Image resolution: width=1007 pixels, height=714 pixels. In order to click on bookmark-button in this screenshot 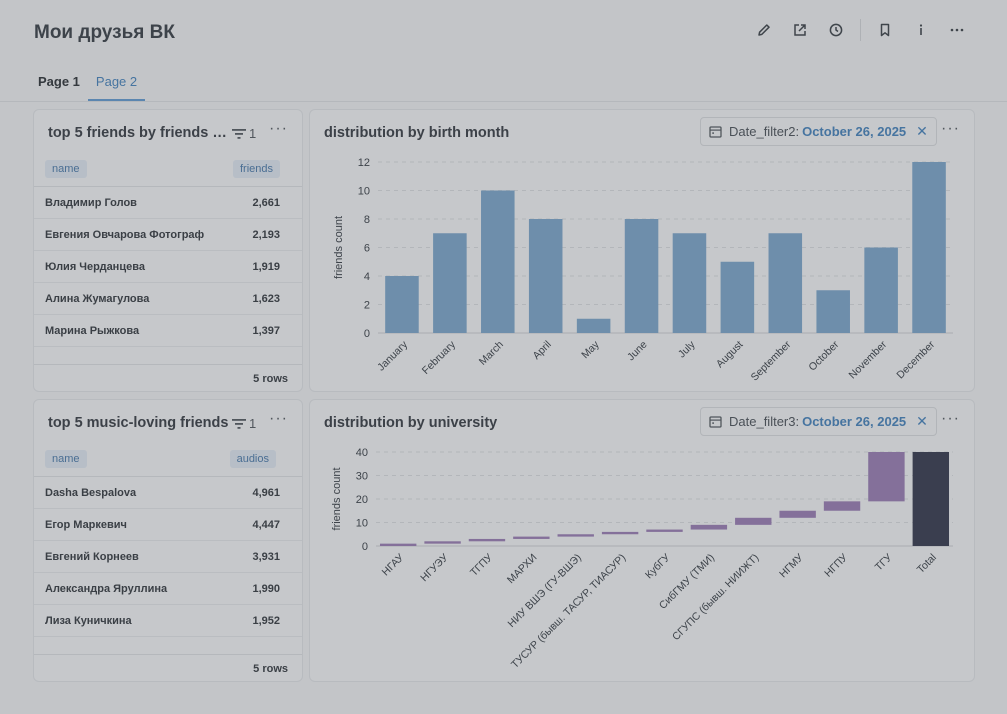, I will do `click(885, 30)`.